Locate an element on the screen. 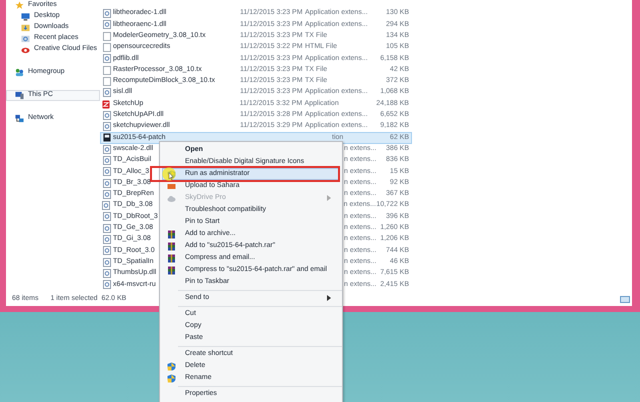 This screenshot has height=402, width=640. computer-icon is located at coordinates (19, 95).